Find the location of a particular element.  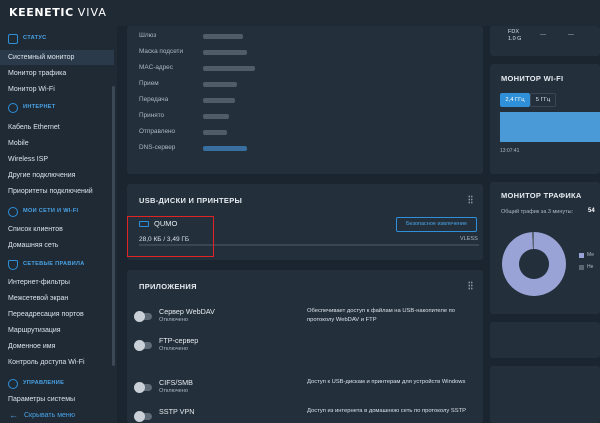

sidebar-item-port-forwarding: Переадресация портов is located at coordinates (57, 314).